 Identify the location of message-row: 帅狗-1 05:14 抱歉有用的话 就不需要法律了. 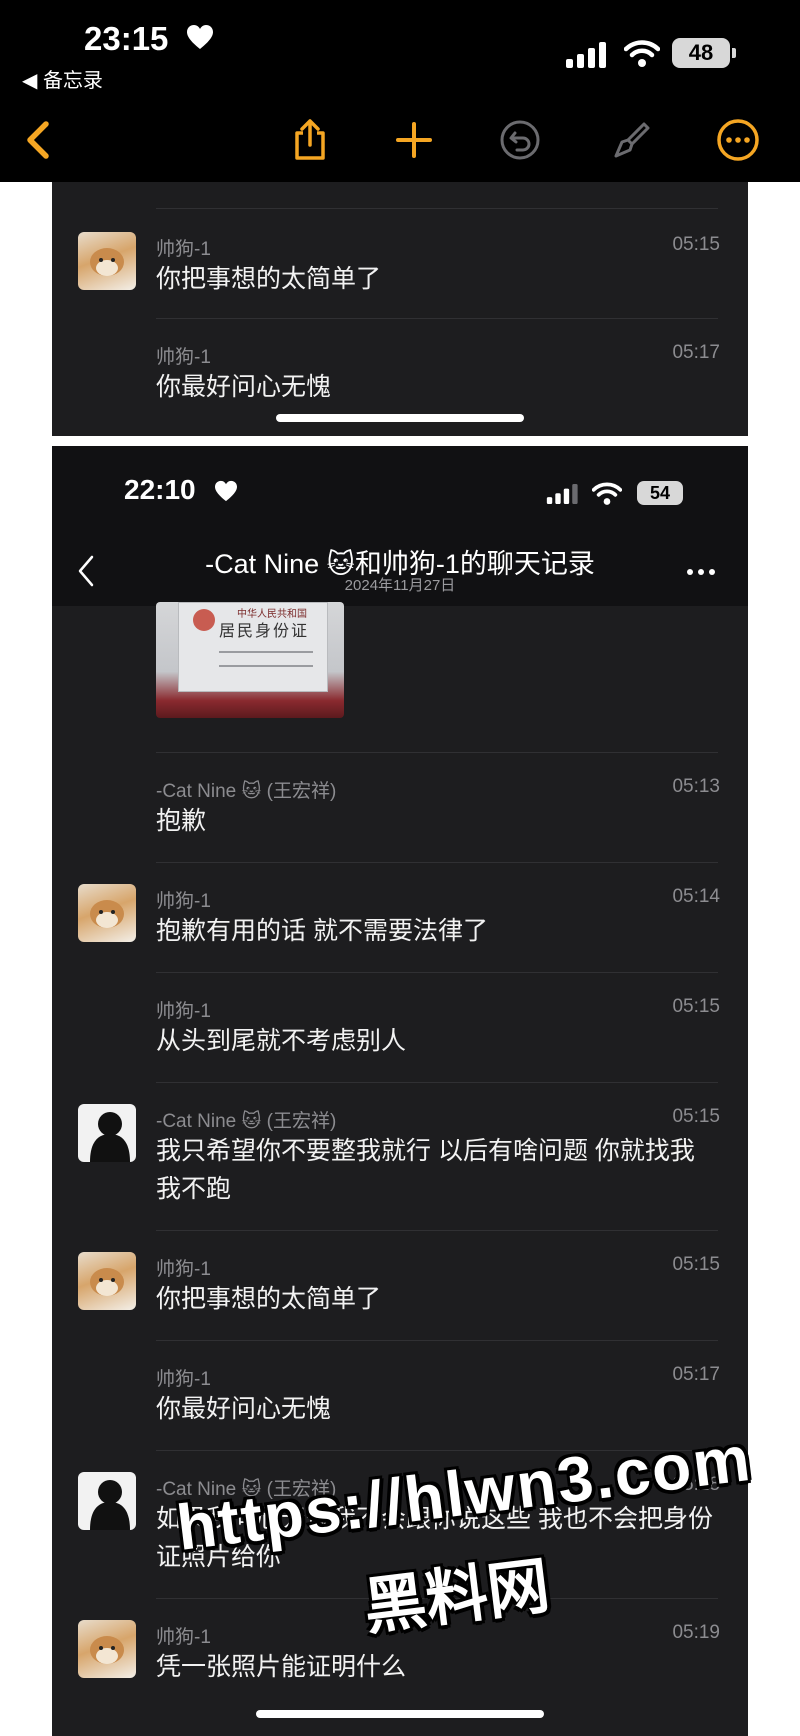
(400, 917).